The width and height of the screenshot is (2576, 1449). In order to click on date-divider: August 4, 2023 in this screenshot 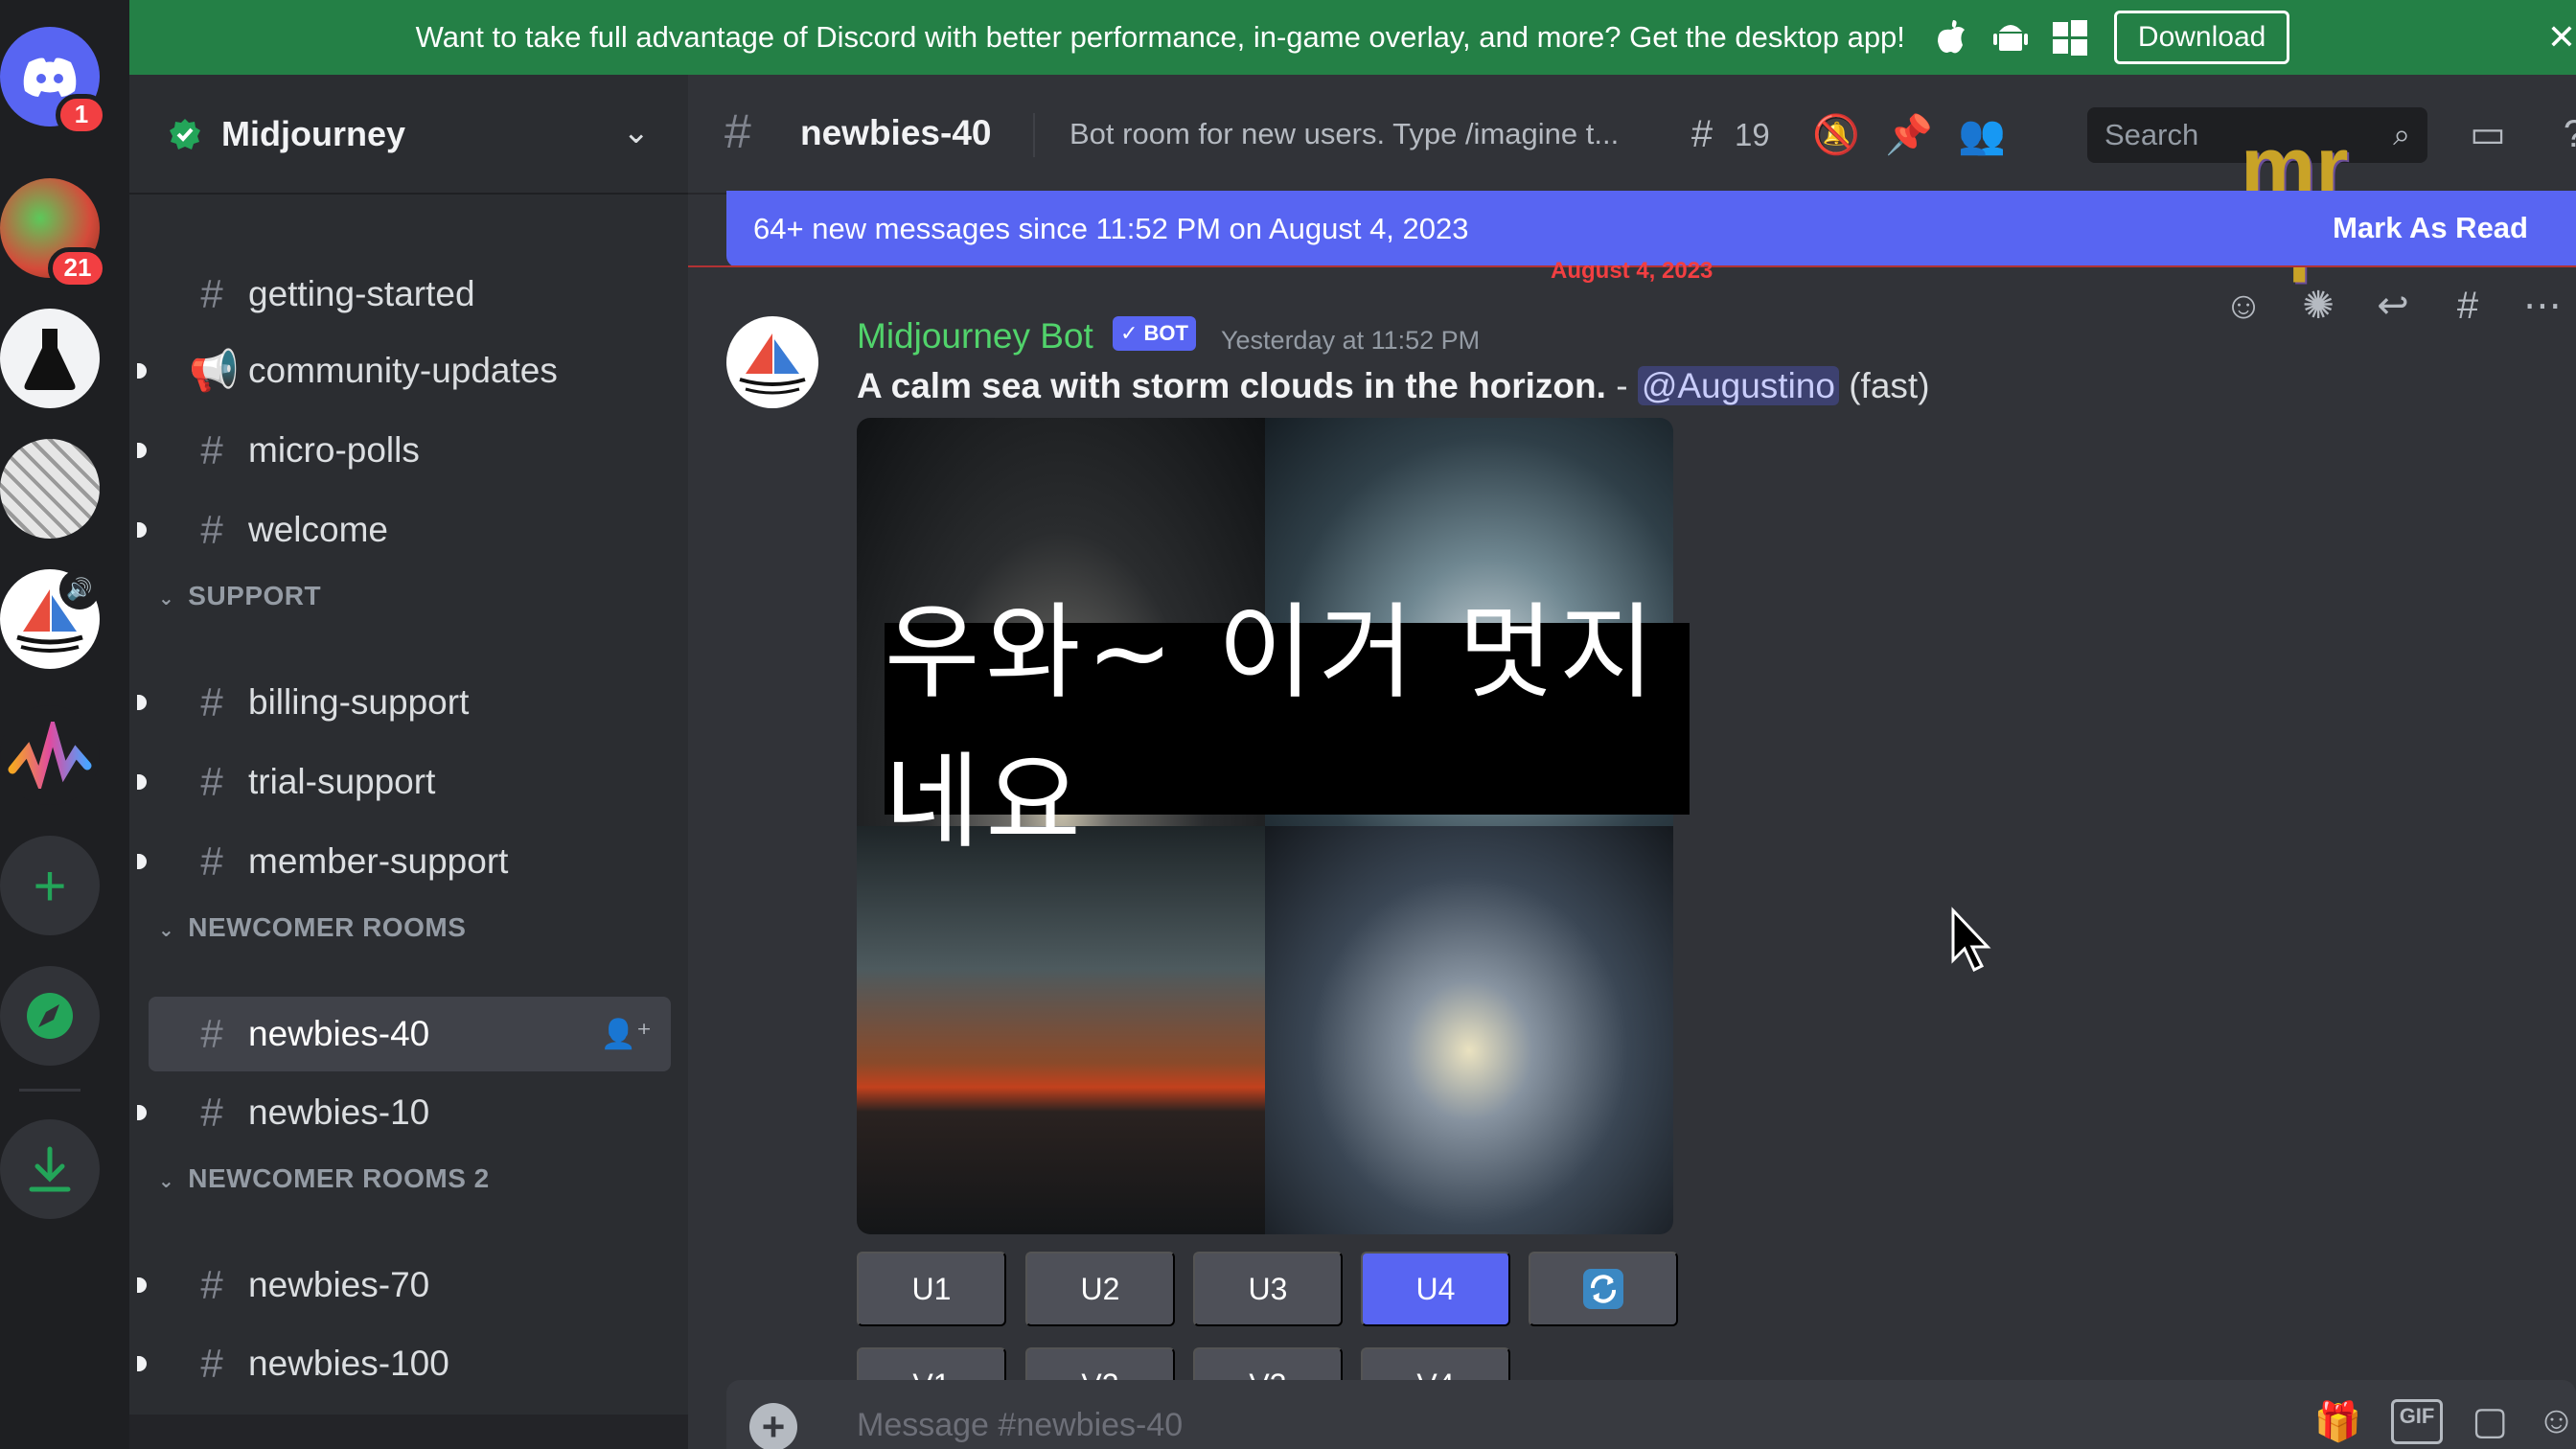, I will do `click(1632, 271)`.